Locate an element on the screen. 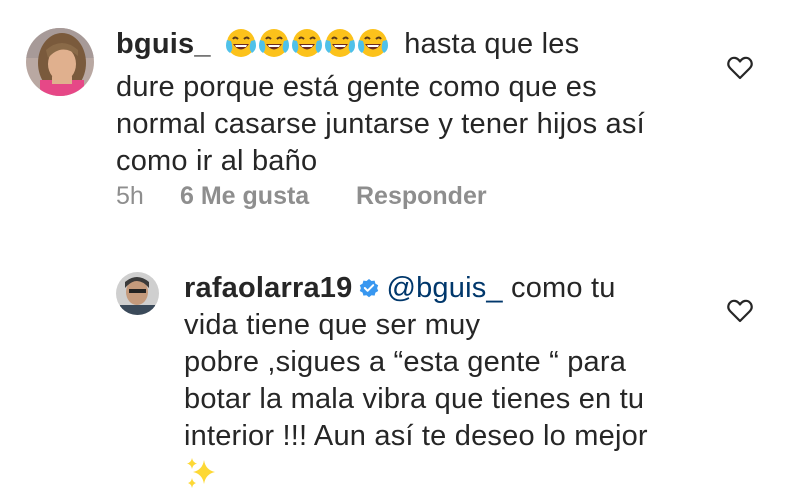 This screenshot has width=800, height=492. comment-line-1: bguis_ hasta que les is located at coordinates (436, 47).